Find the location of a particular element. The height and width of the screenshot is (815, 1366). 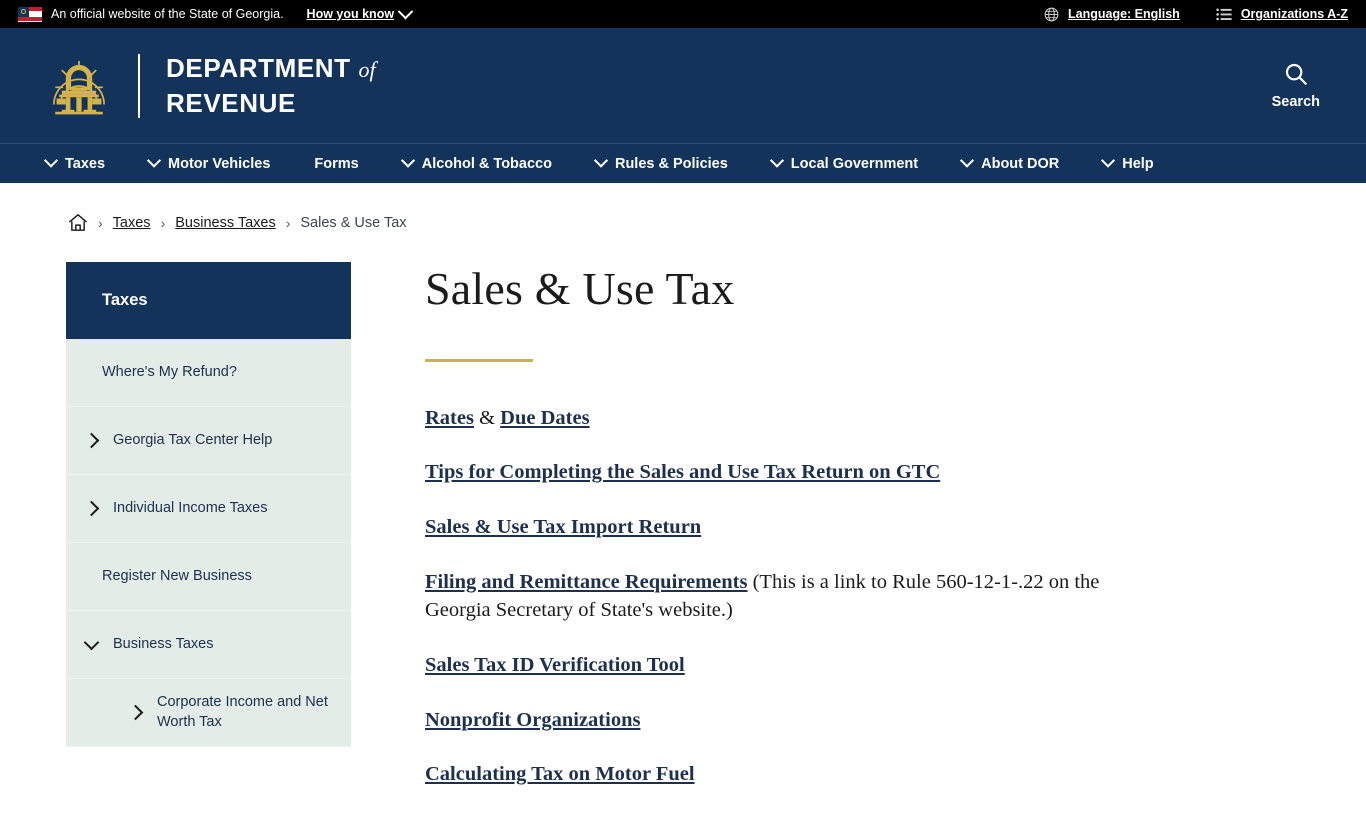

sidebar-item-label: Georgia Tax Center Help is located at coordinates (193, 439).